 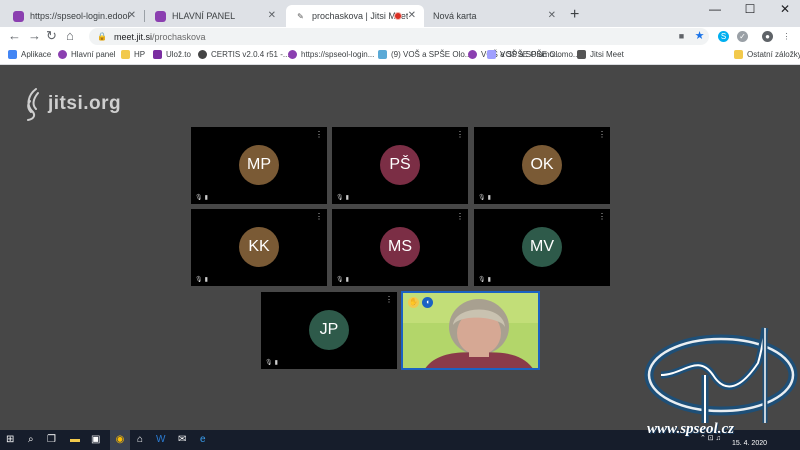 I want to click on maximize-icon: ☐, so click(x=750, y=9).